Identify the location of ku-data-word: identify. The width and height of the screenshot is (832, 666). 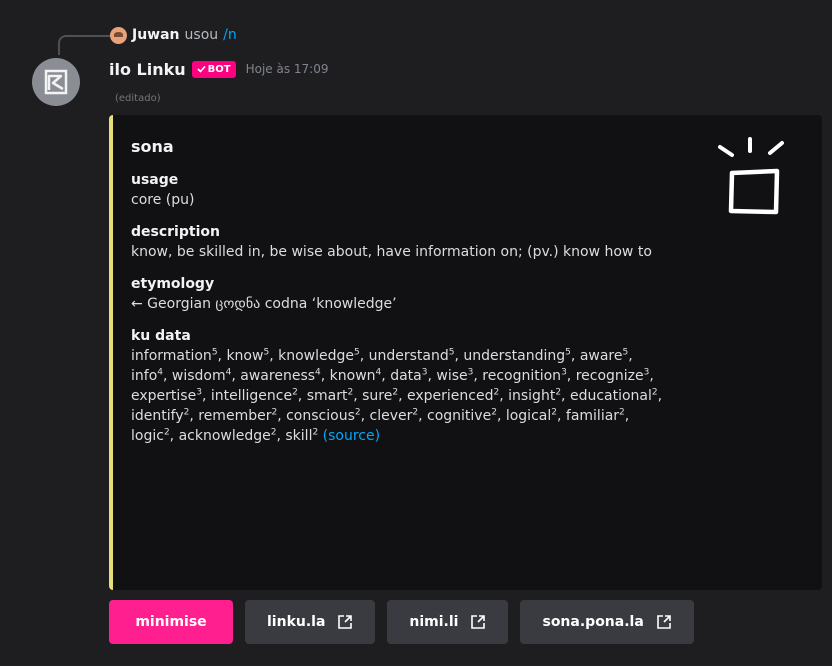
(157, 416).